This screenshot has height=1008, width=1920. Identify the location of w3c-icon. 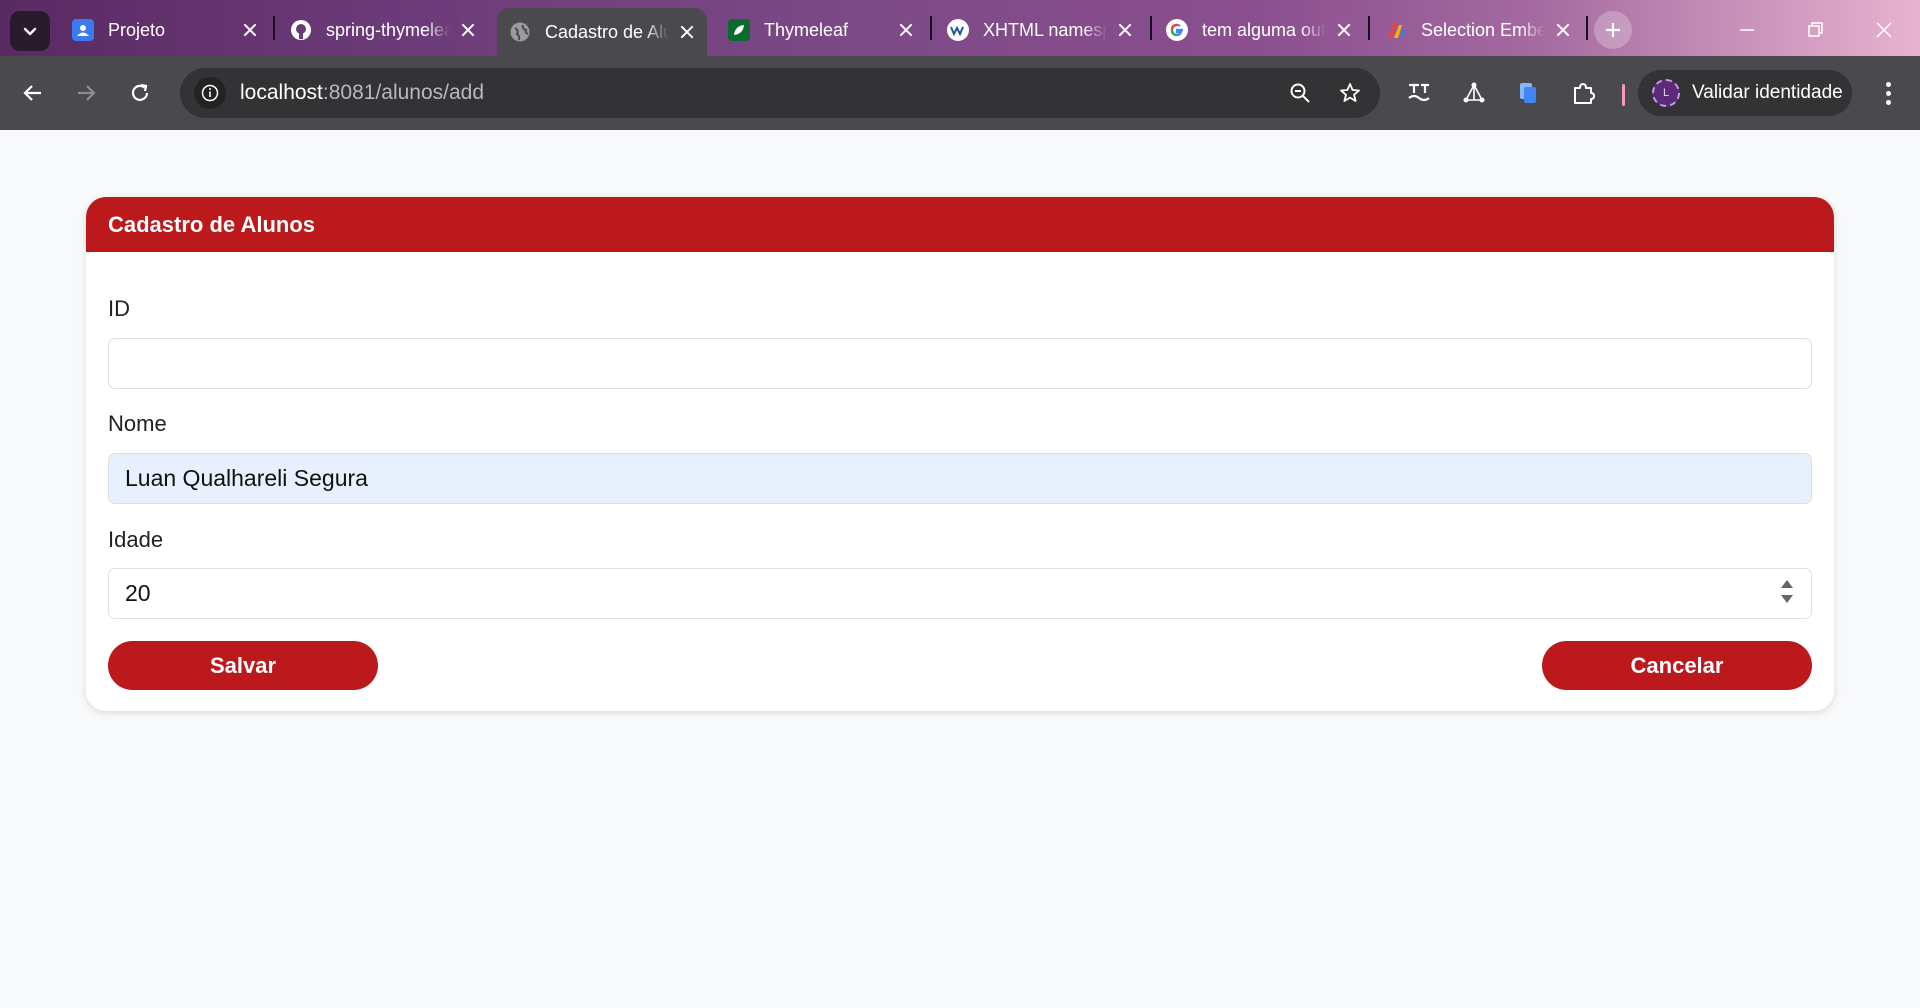
(958, 30).